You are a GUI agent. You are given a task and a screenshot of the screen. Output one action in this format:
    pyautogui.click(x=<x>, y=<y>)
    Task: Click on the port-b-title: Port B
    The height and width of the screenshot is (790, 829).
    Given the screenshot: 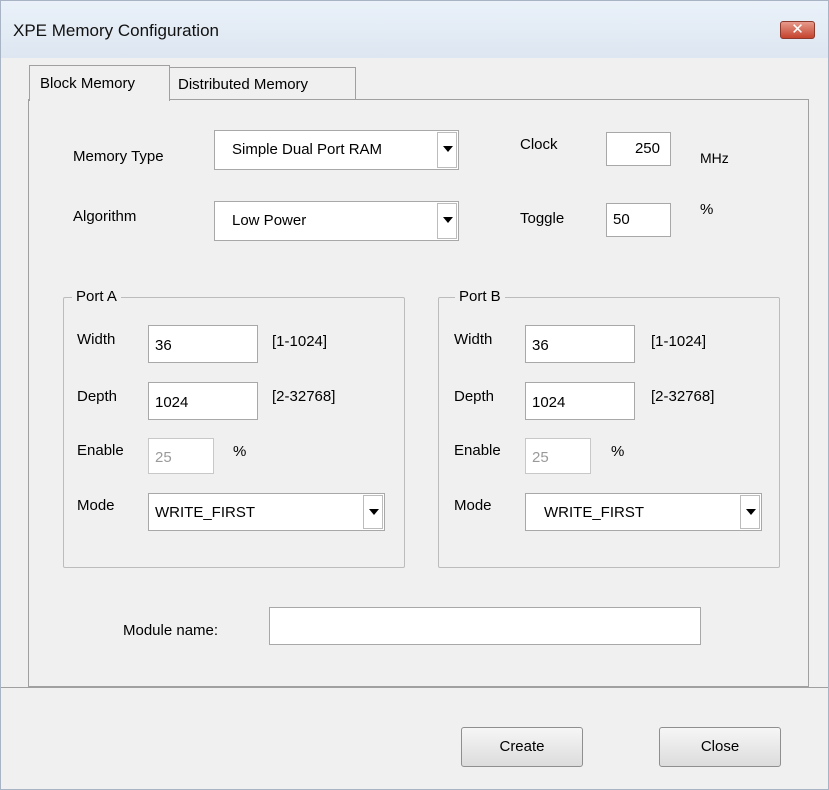 What is the action you would take?
    pyautogui.click(x=480, y=296)
    